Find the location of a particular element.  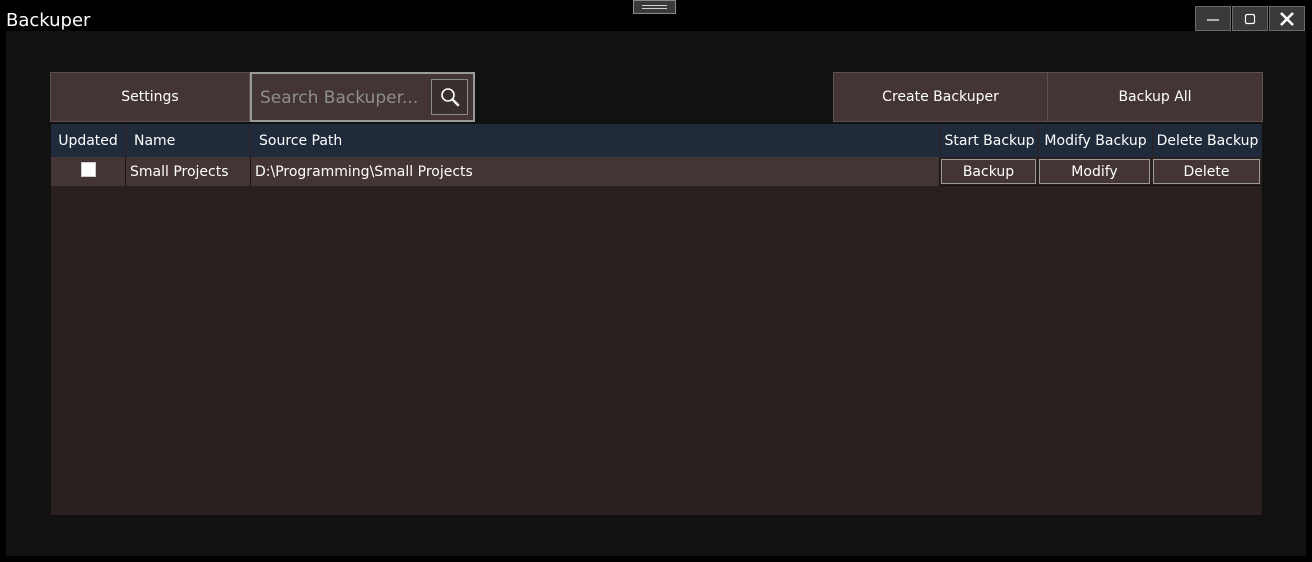

search-box is located at coordinates (362, 97).